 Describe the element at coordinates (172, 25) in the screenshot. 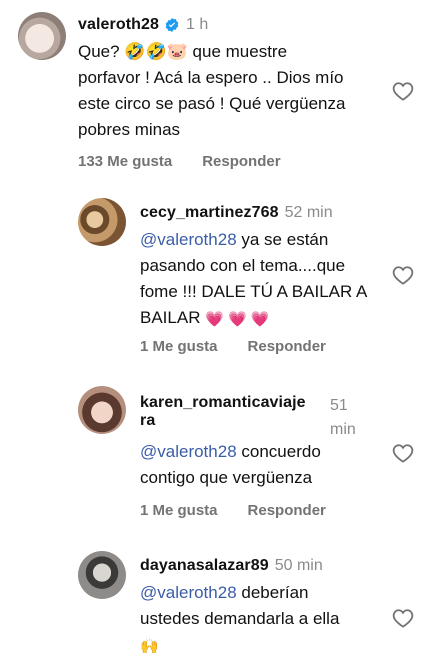

I see `verified-badge-icon` at that location.